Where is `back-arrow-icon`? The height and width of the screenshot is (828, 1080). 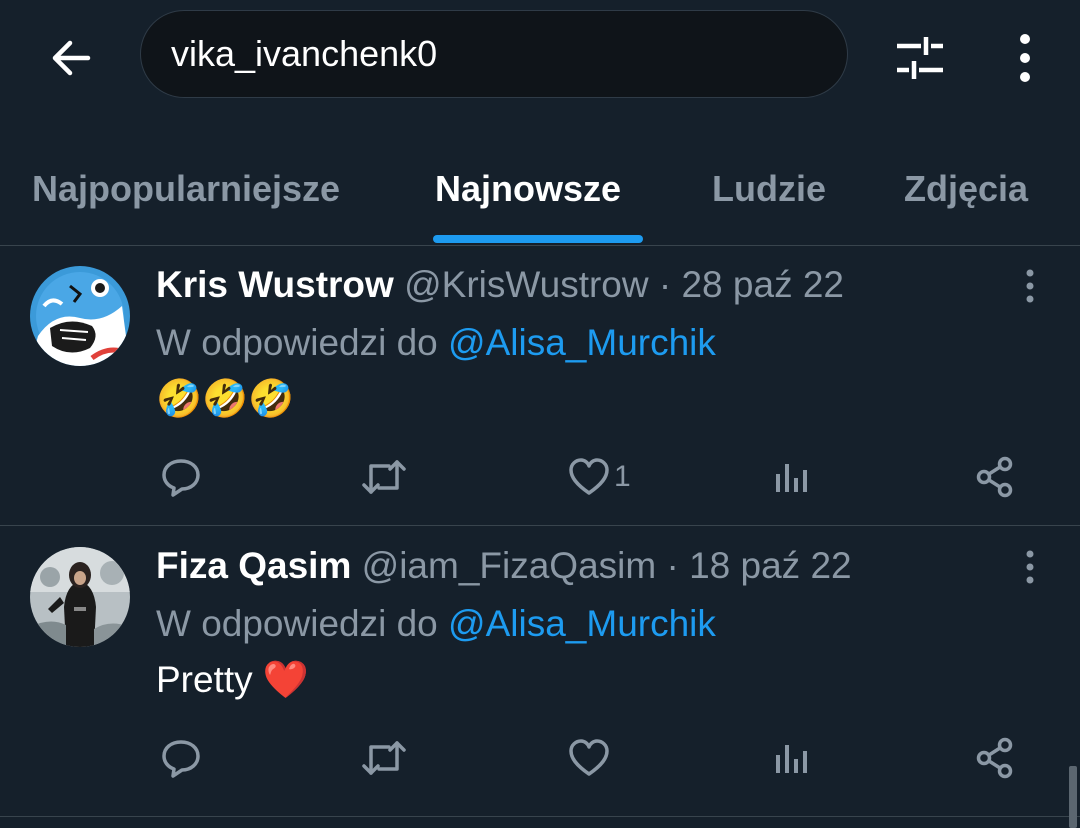
back-arrow-icon is located at coordinates (71, 58).